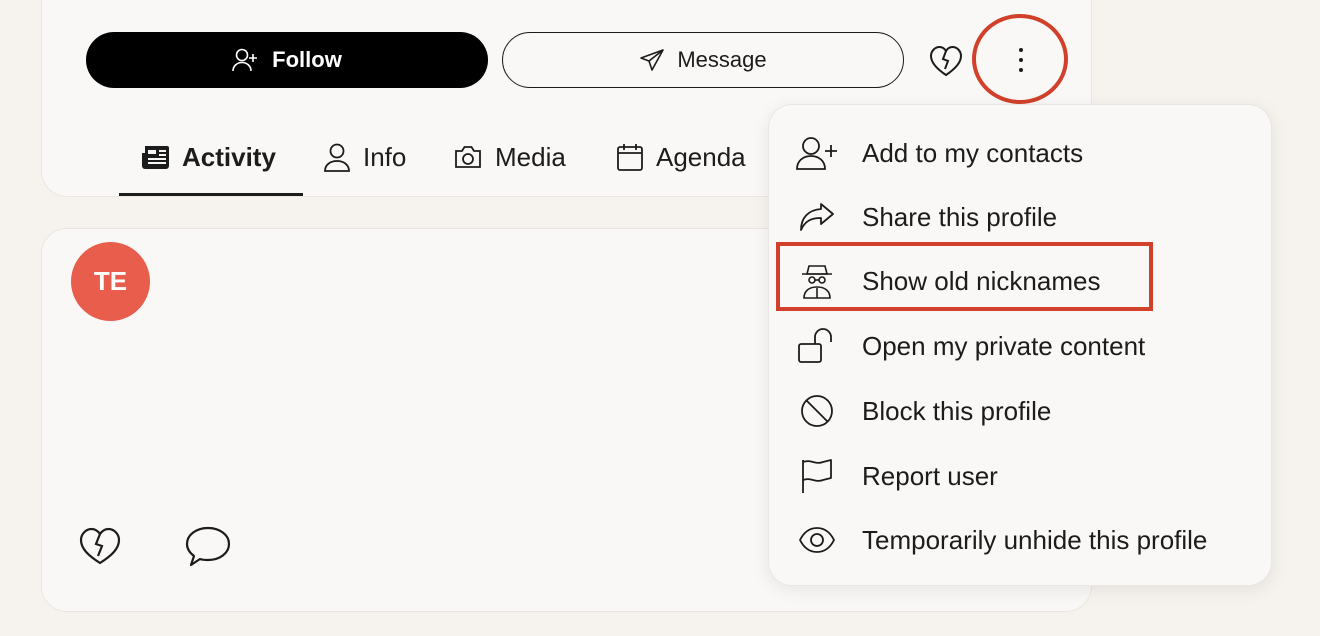  Describe the element at coordinates (208, 546) in the screenshot. I see `comment-icon` at that location.